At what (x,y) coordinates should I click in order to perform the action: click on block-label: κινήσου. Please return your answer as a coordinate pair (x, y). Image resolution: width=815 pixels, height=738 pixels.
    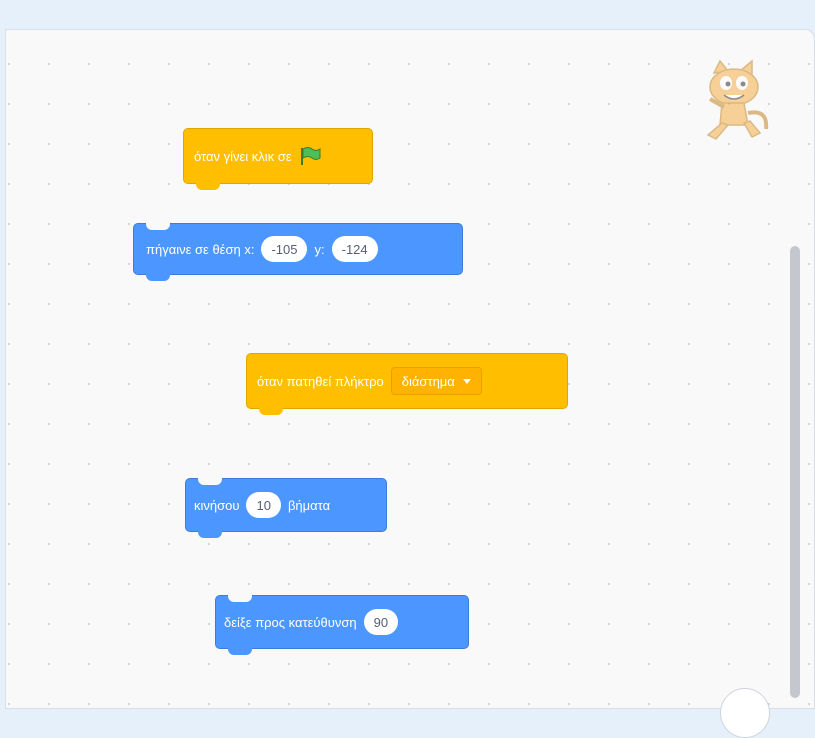
    Looking at the image, I should click on (217, 505).